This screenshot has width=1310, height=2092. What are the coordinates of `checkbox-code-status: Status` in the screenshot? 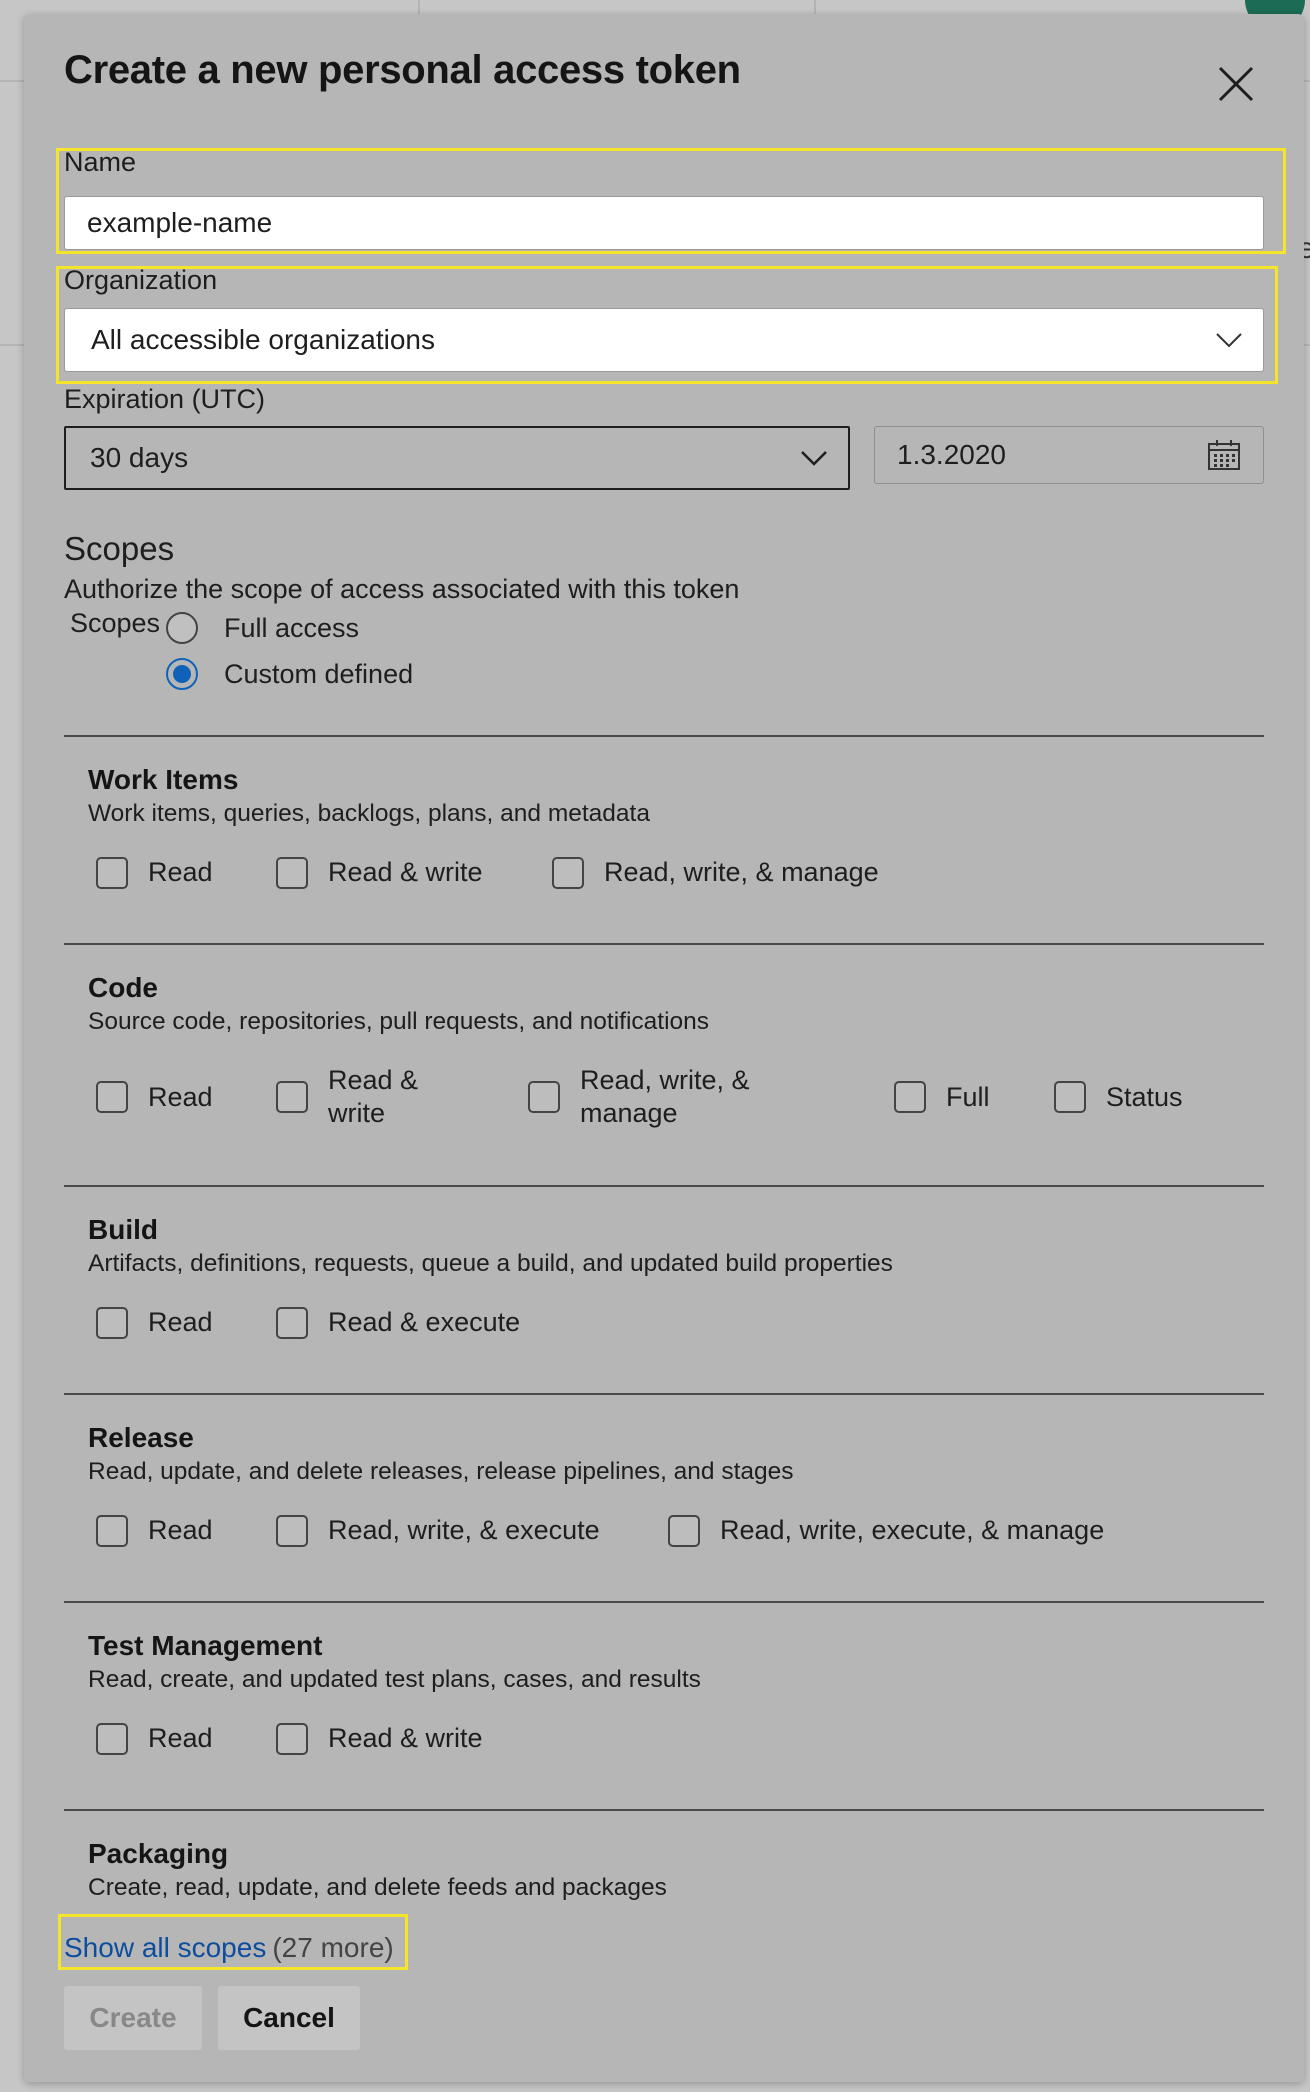 It's located at (1118, 1097).